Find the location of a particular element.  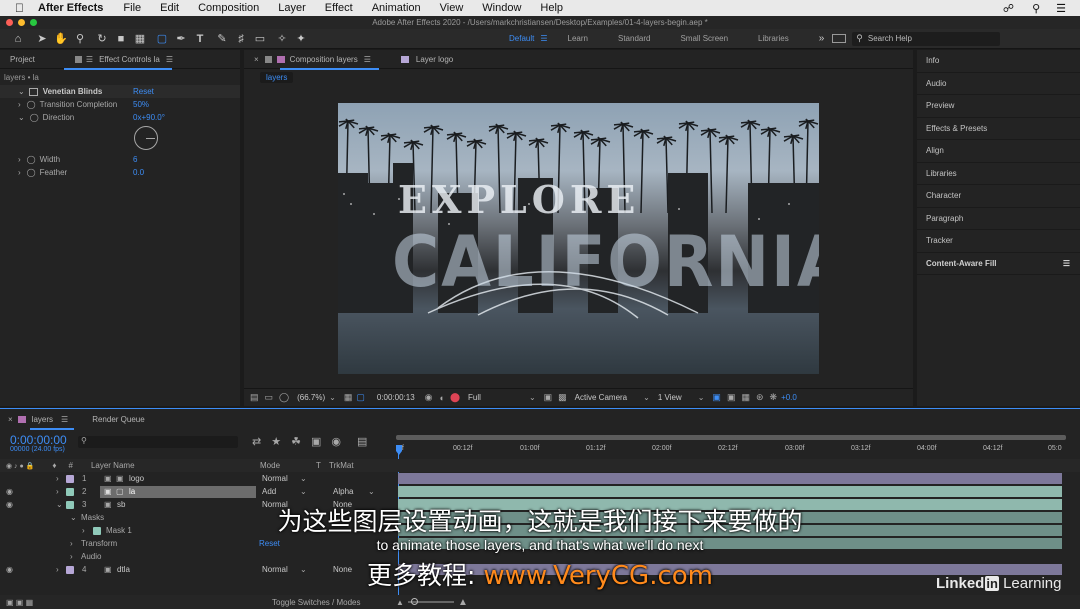

param-value: 0.0 is located at coordinates (138, 172).